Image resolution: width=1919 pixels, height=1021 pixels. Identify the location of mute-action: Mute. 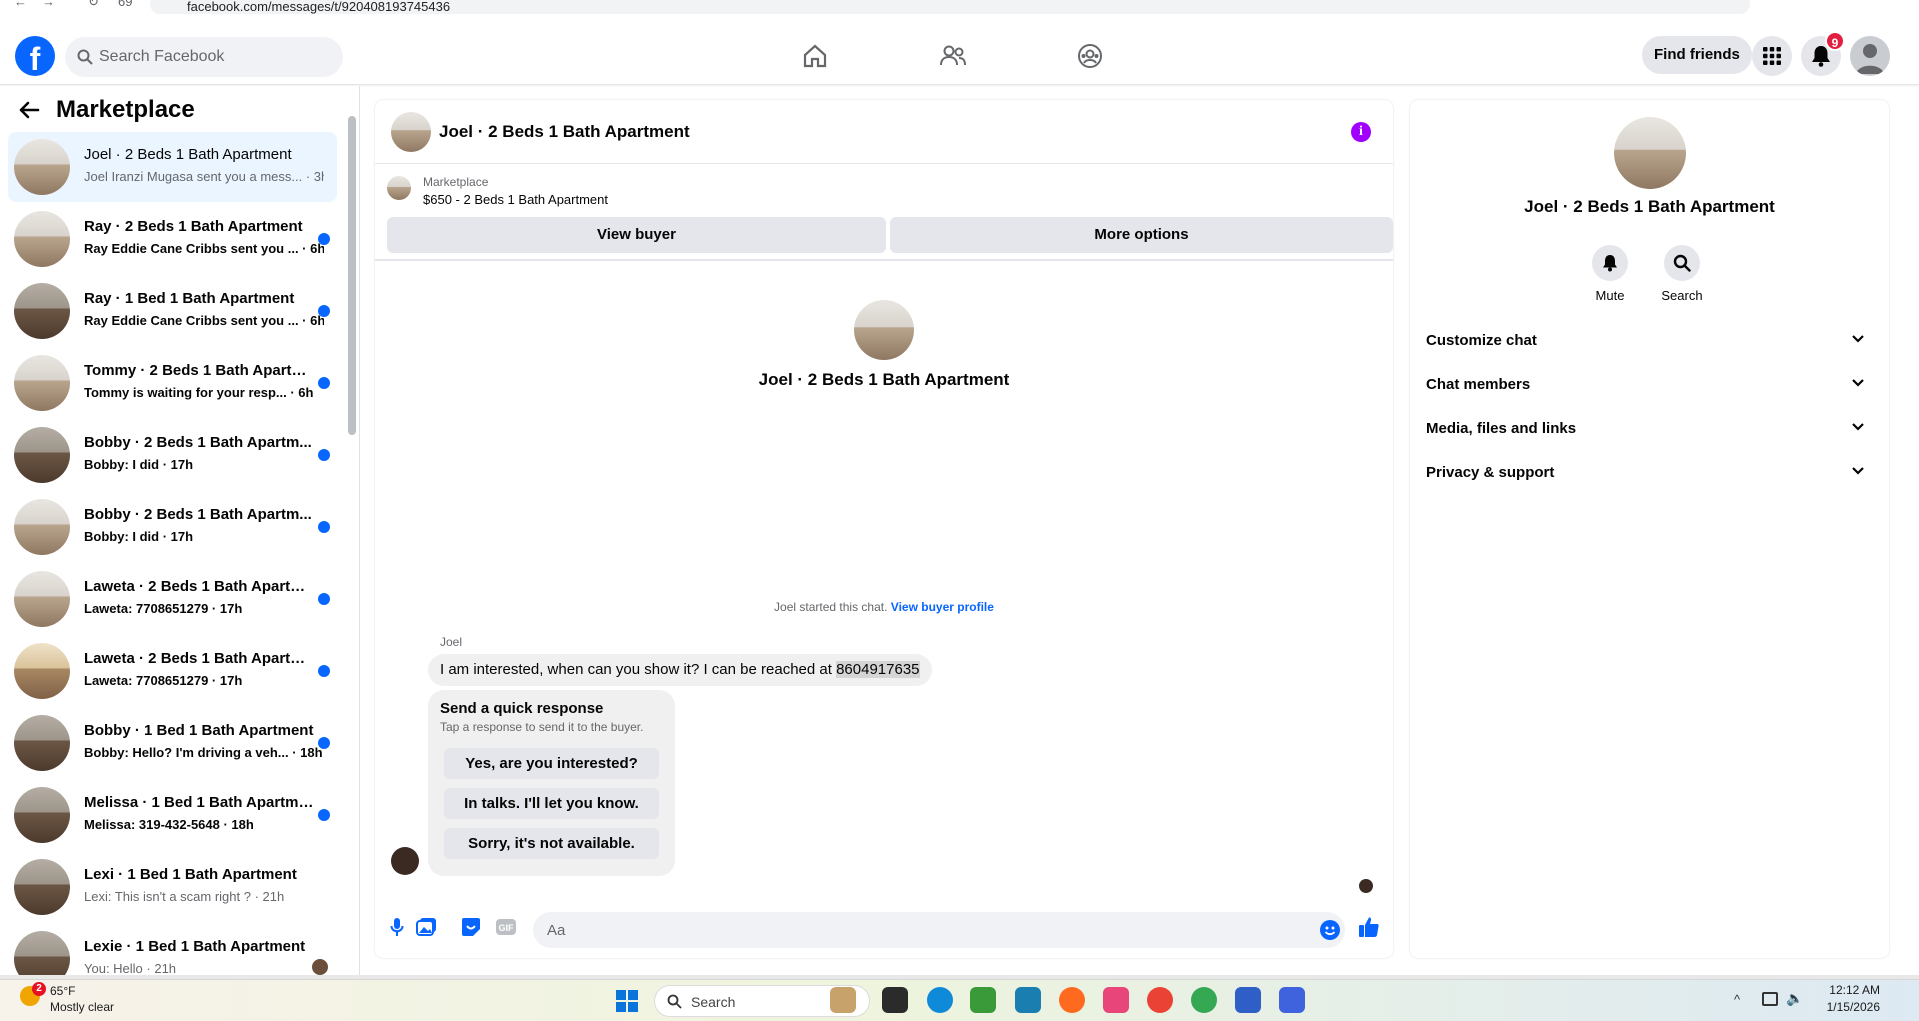
(1610, 274).